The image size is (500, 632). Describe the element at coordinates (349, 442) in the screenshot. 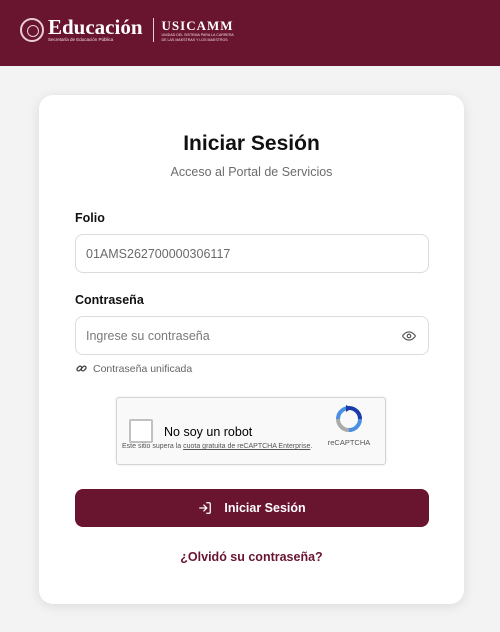

I see `recaptcha-brand: reCAPTCHA` at that location.